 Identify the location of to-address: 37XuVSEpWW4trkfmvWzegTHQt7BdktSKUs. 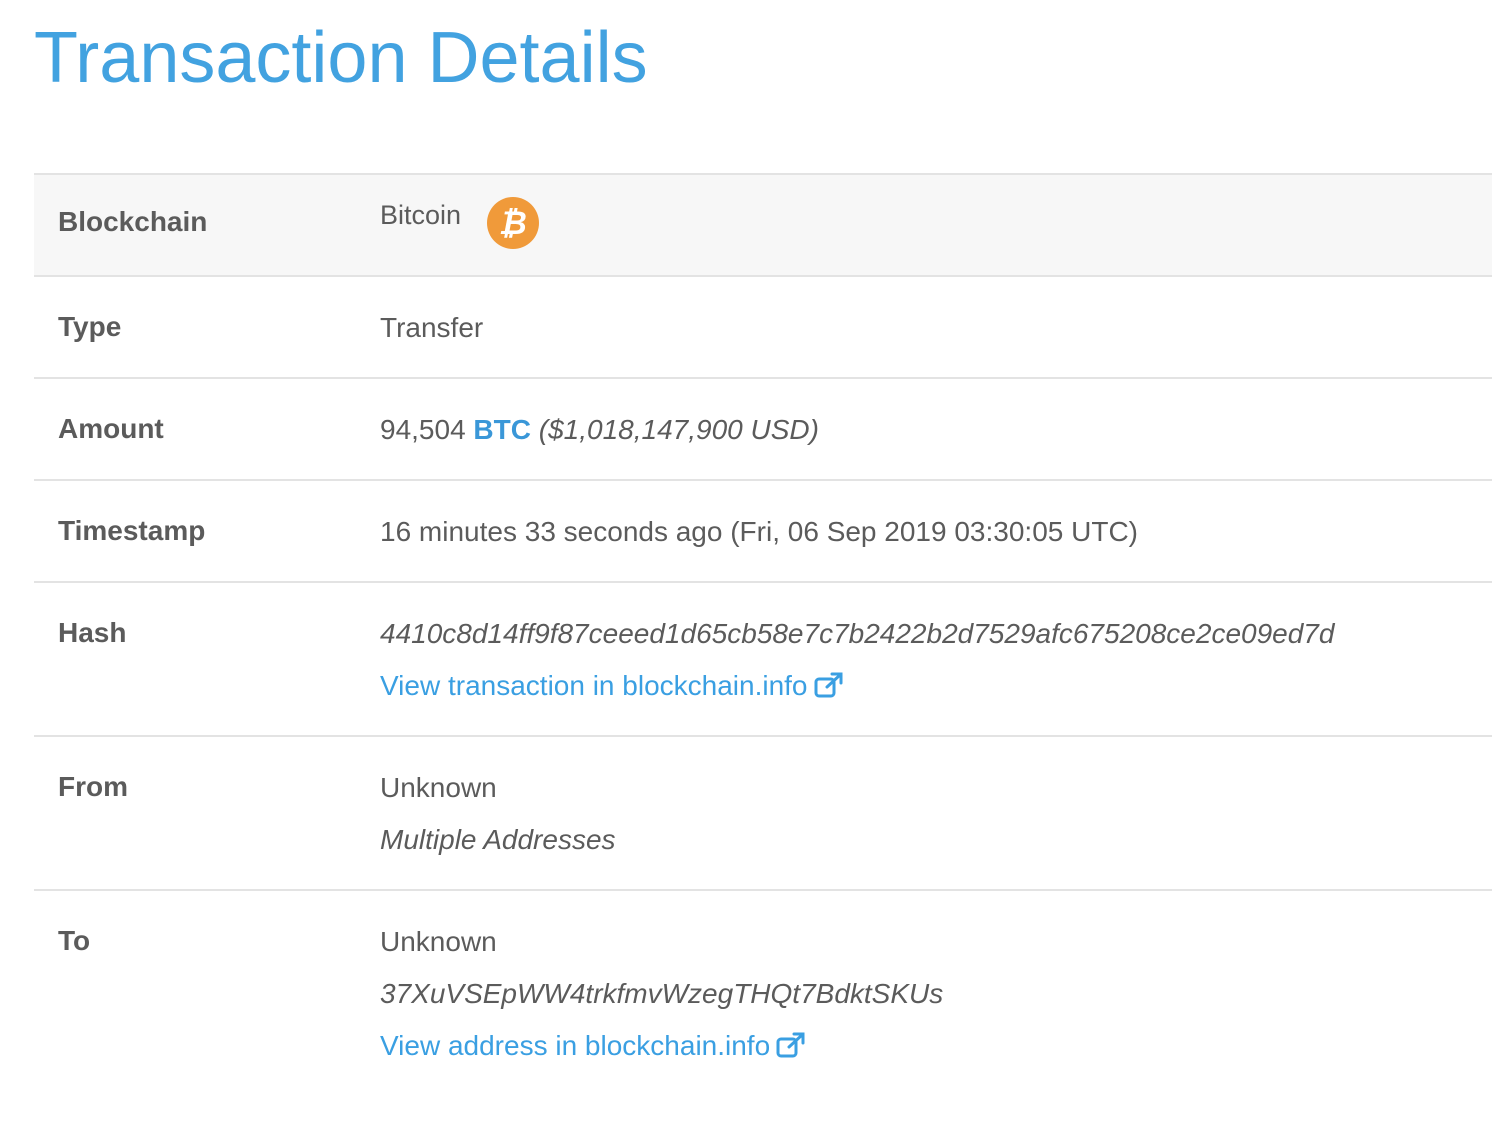
(662, 993).